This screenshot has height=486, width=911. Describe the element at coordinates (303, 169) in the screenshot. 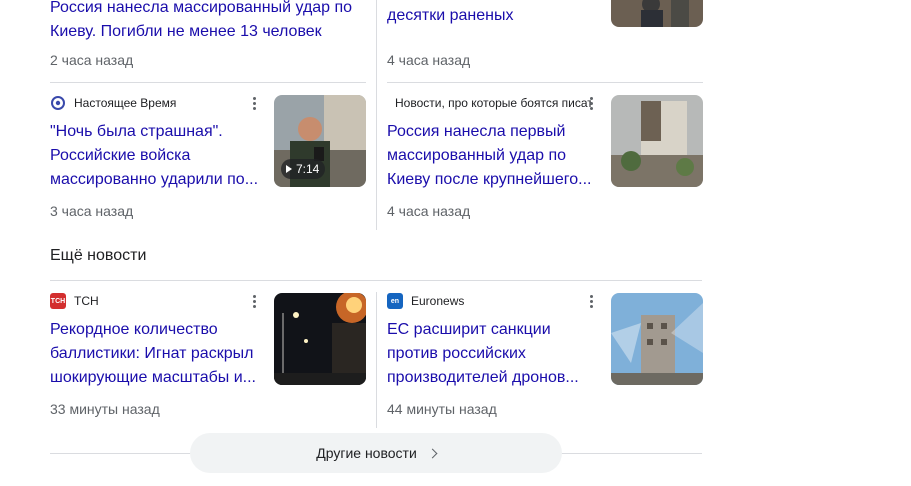

I see `video-duration: 7:14` at that location.